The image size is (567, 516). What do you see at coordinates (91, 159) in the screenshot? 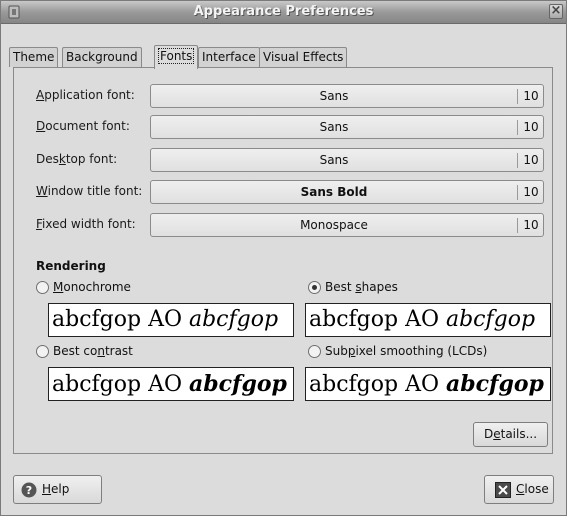
I see `label-rest: top font:` at bounding box center [91, 159].